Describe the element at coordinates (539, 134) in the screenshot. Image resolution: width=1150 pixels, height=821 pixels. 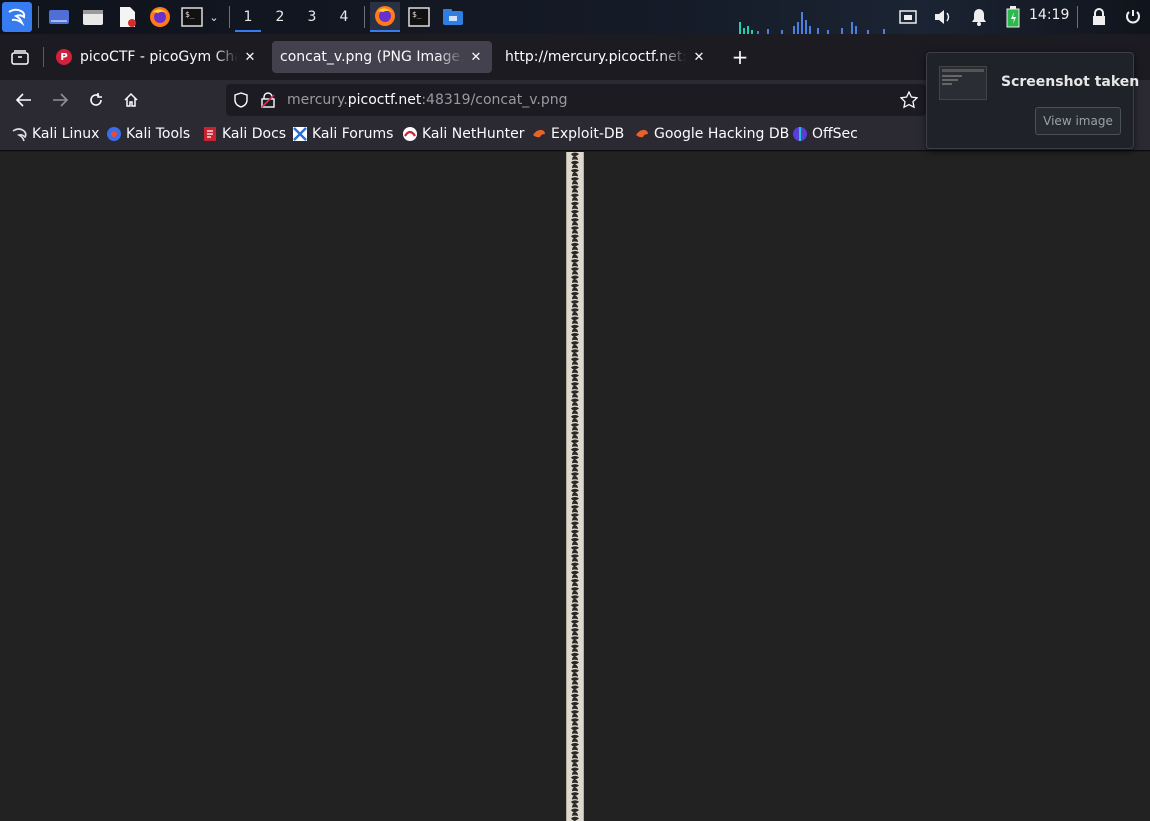
I see `exploit-db-icon` at that location.